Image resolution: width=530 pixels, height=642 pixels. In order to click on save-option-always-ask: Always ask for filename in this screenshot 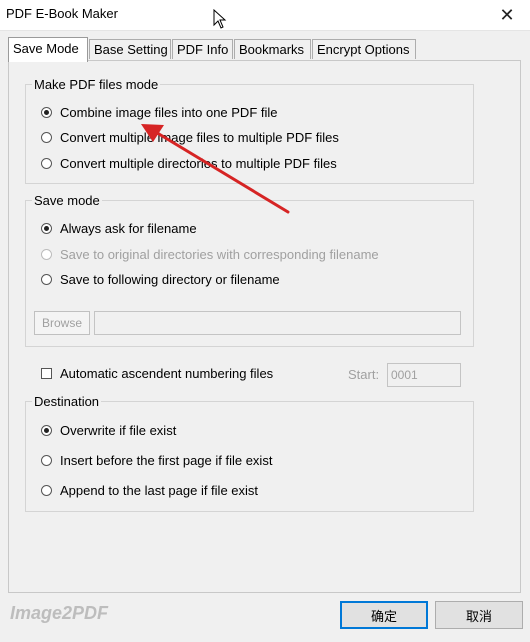, I will do `click(119, 228)`.